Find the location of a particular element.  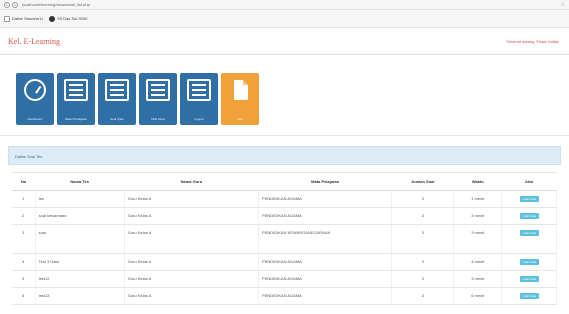

page-icon is located at coordinates (7, 18).